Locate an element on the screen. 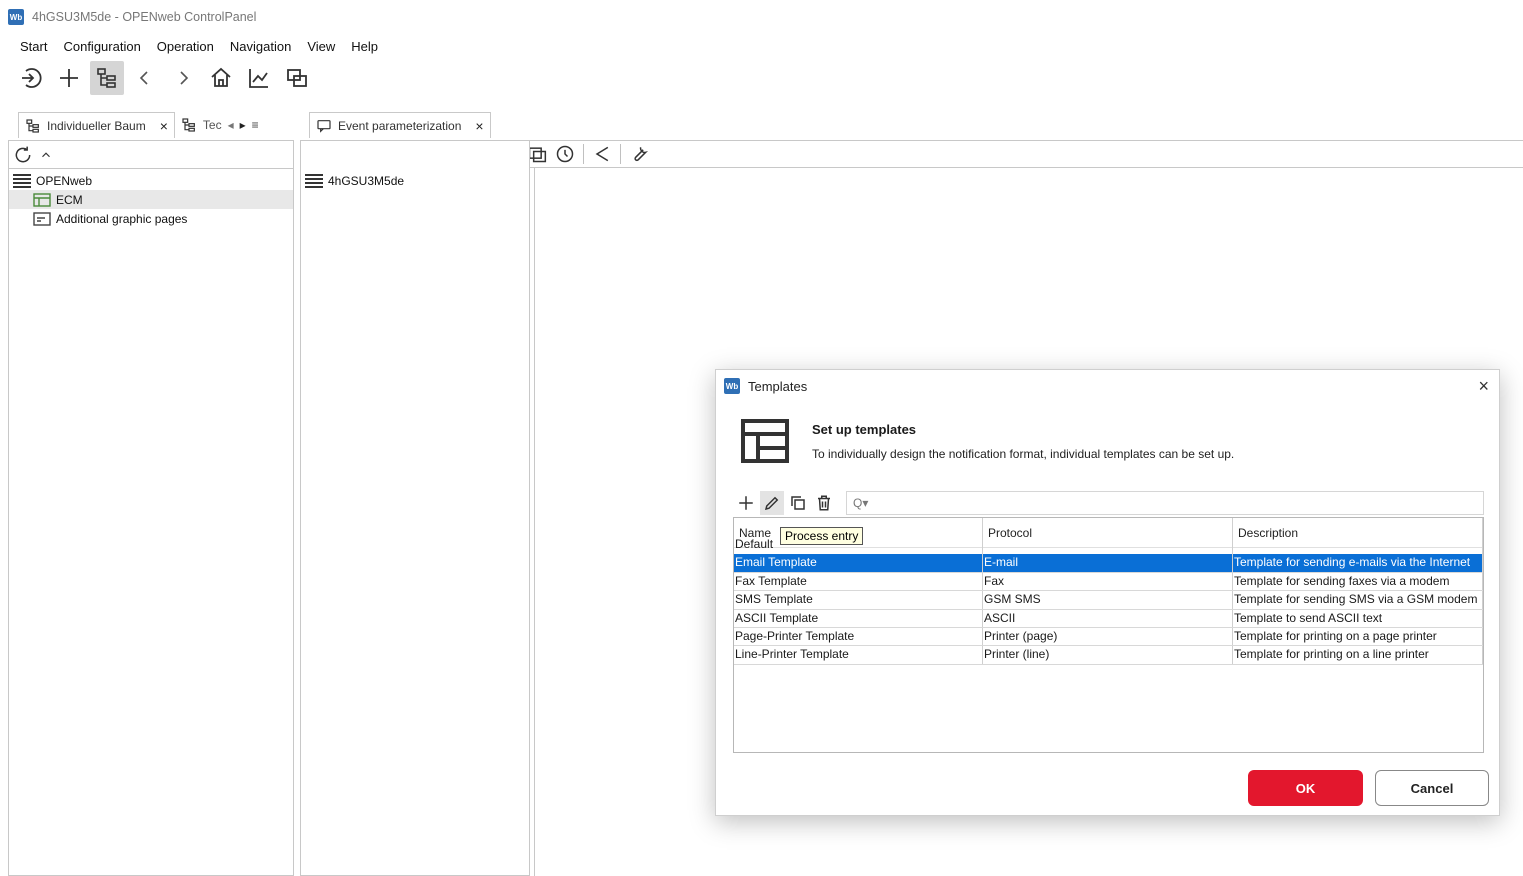  tab-individual-tree: Individueller Baum × is located at coordinates (96, 125).